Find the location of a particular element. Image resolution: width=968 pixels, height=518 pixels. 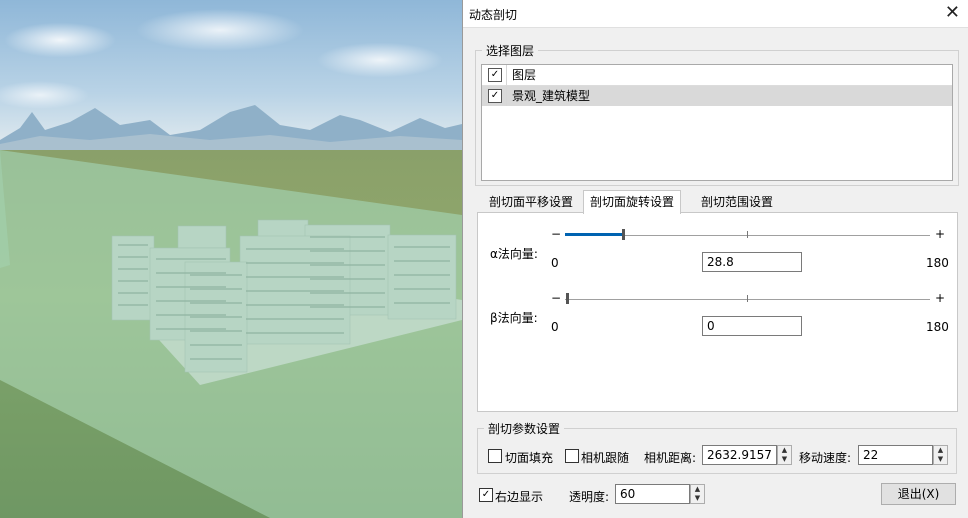

camera-distance-label: 相机距离: is located at coordinates (670, 458).